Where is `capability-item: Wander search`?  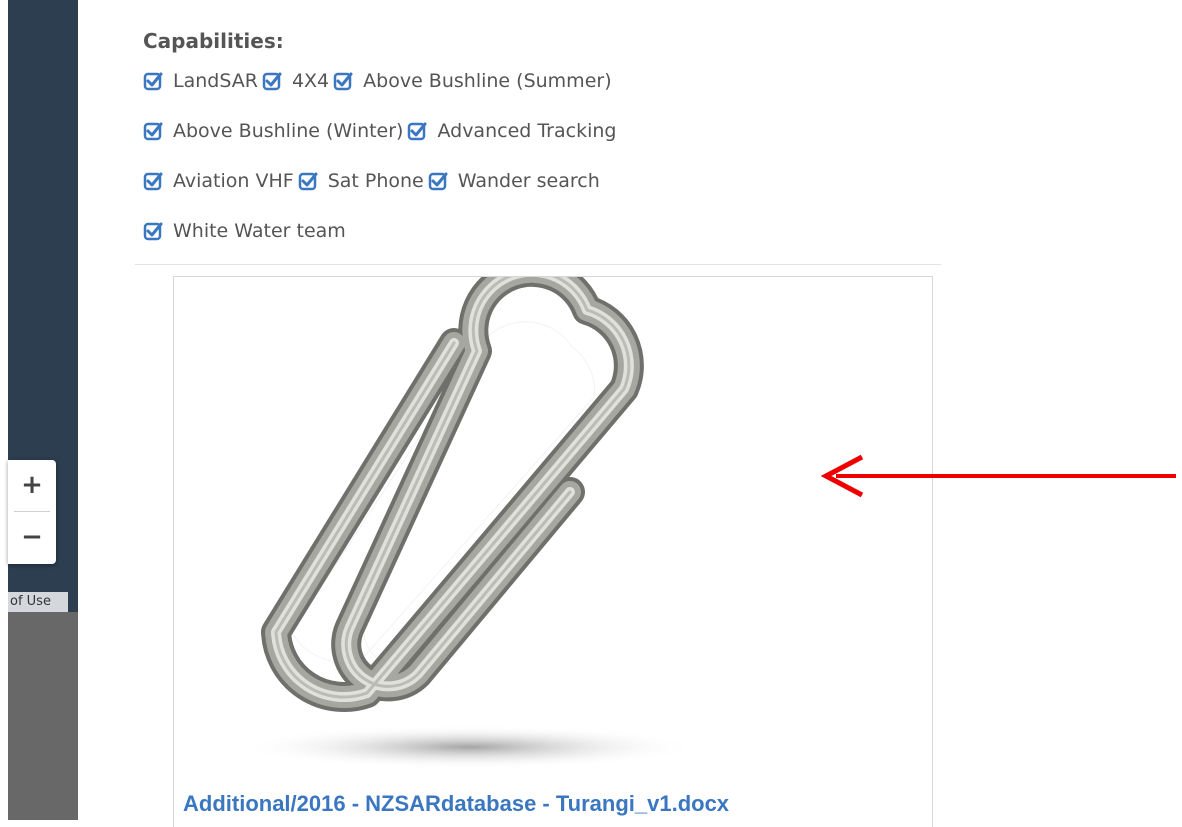 capability-item: Wander search is located at coordinates (514, 181).